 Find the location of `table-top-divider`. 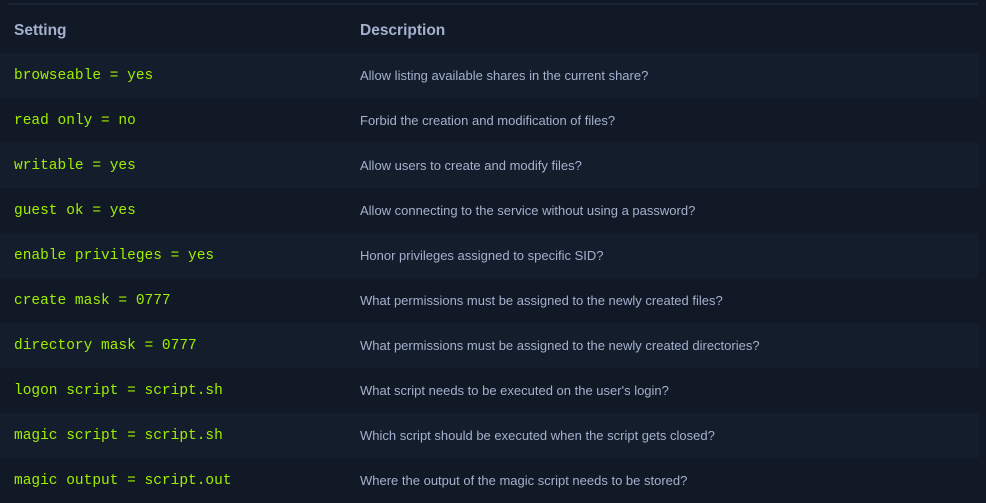

table-top-divider is located at coordinates (493, 4).